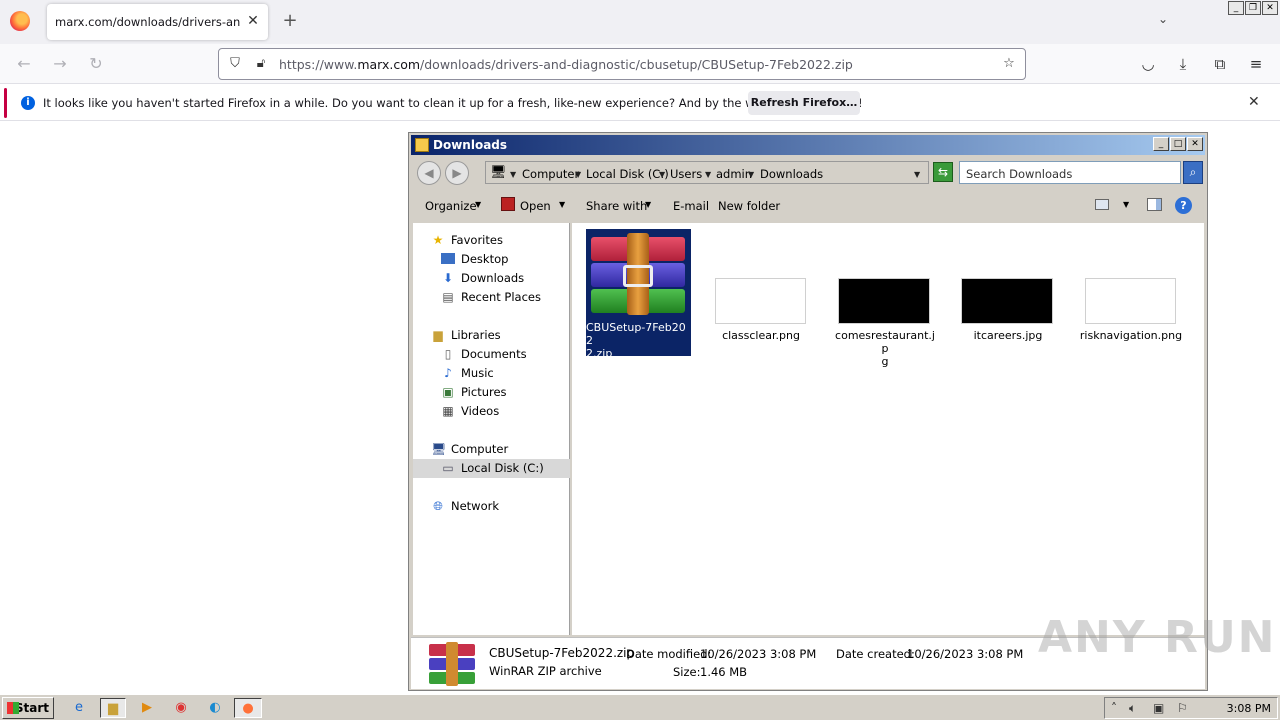  Describe the element at coordinates (1161, 144) in the screenshot. I see `explorer-minimize-icon: _` at that location.